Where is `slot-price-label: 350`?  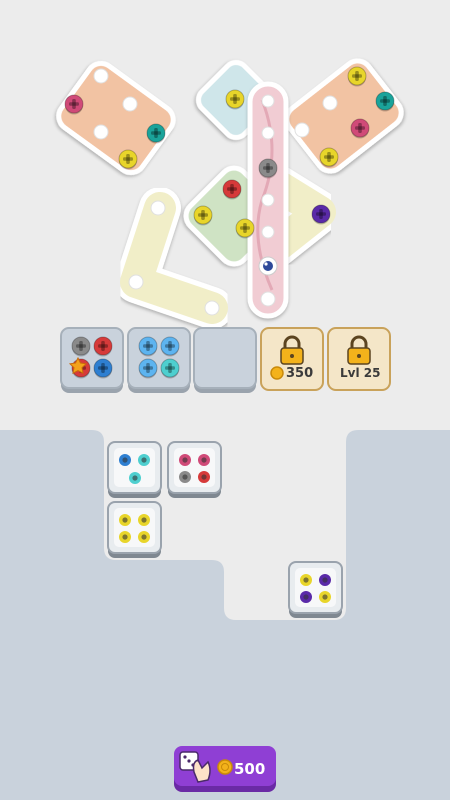 slot-price-label: 350 is located at coordinates (300, 373).